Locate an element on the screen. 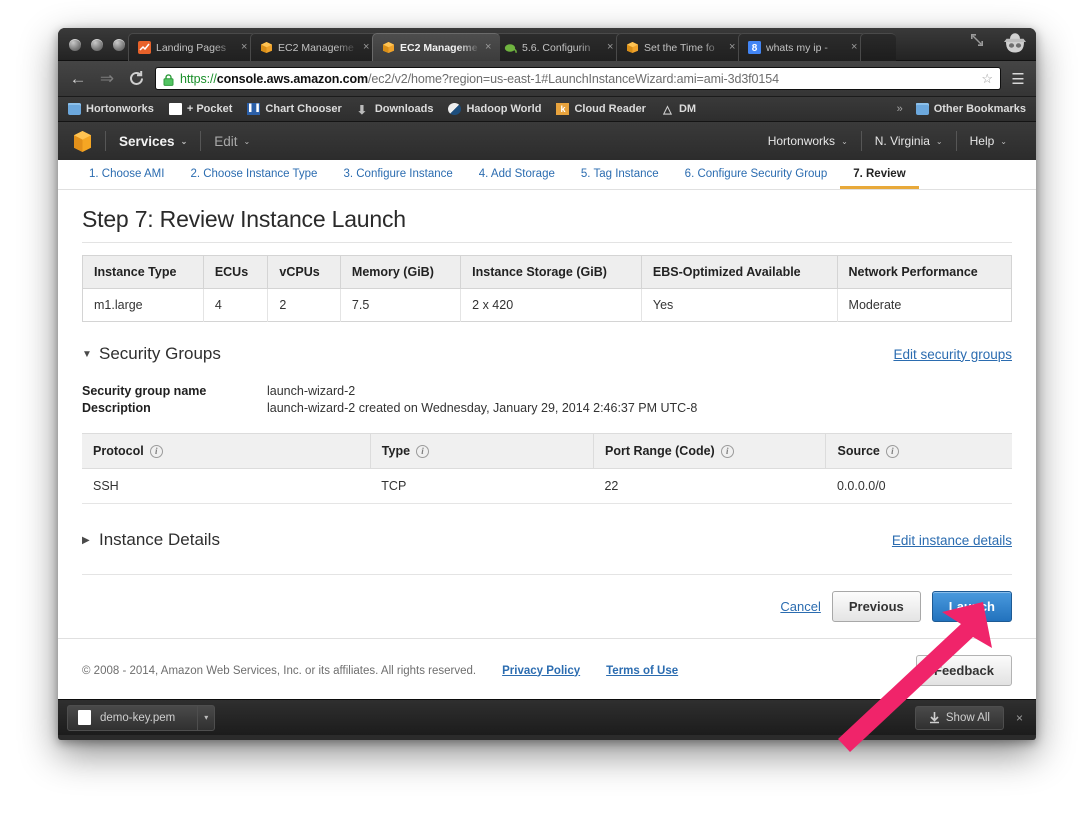 This screenshot has height=826, width=1092. other-bookmarks-folder: Other Bookmarks is located at coordinates (970, 109).